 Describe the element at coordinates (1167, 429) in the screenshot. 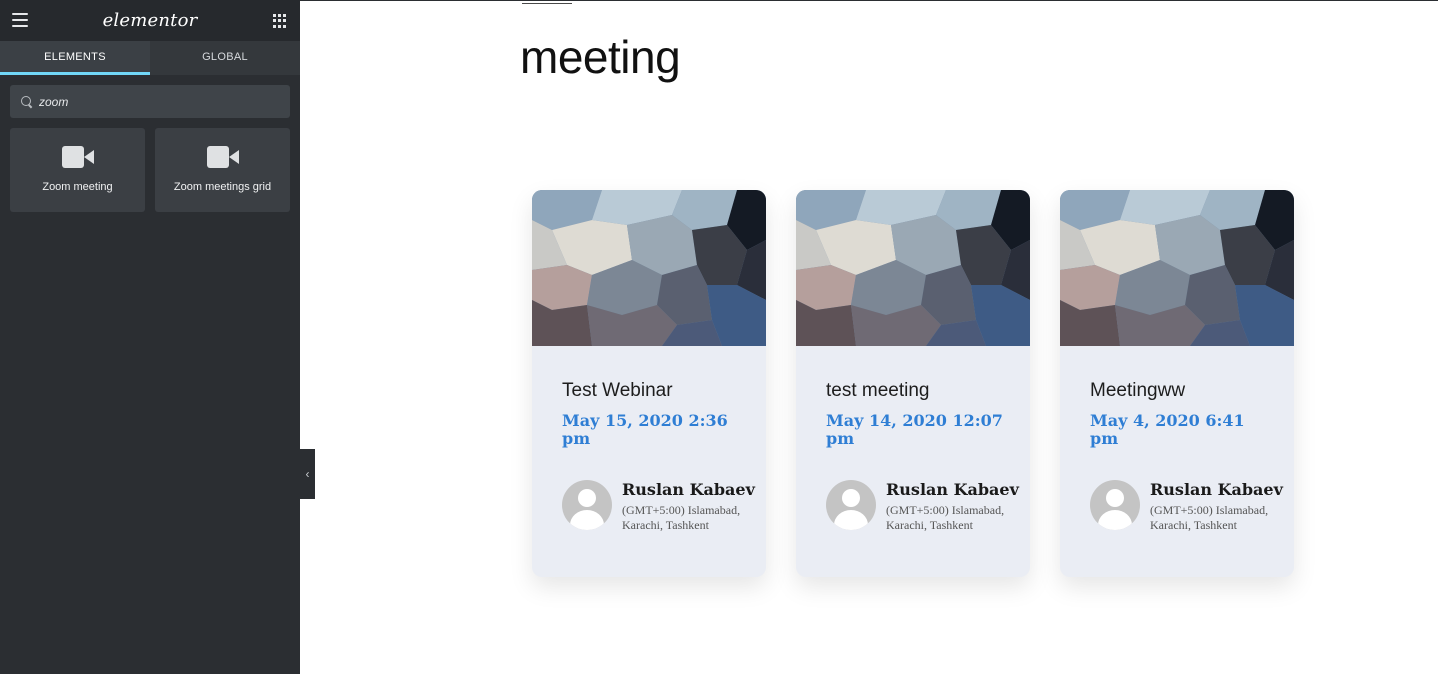

I see `meeting-date: May 4, 2020 6:41 pm` at that location.